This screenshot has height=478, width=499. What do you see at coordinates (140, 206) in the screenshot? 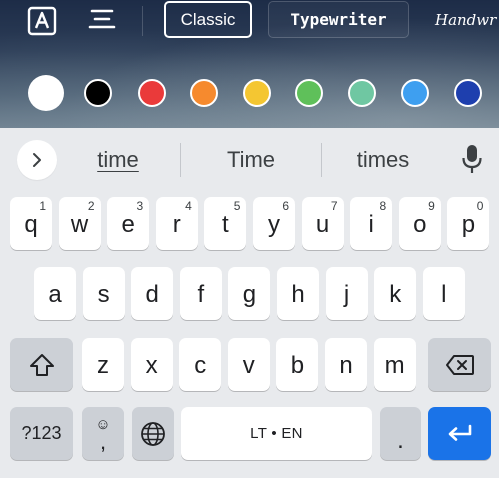
I see `key-number-hint: 3` at bounding box center [140, 206].